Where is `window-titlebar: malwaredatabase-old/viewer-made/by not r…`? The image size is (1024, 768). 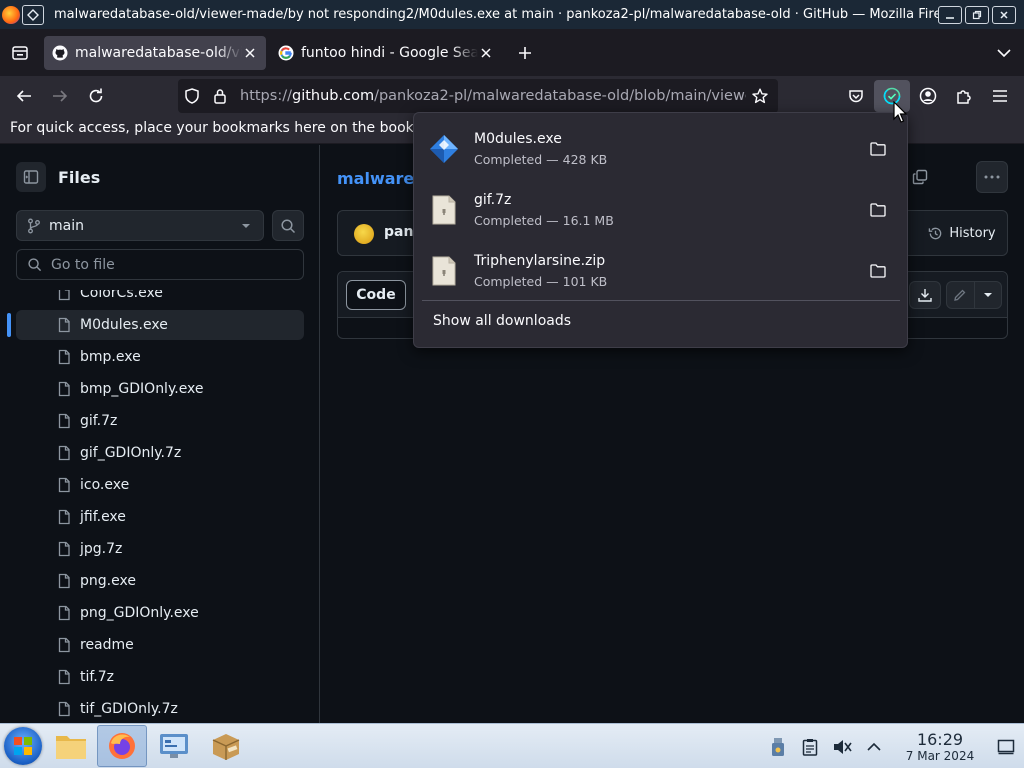 window-titlebar: malwaredatabase-old/viewer-made/by not r… is located at coordinates (512, 14).